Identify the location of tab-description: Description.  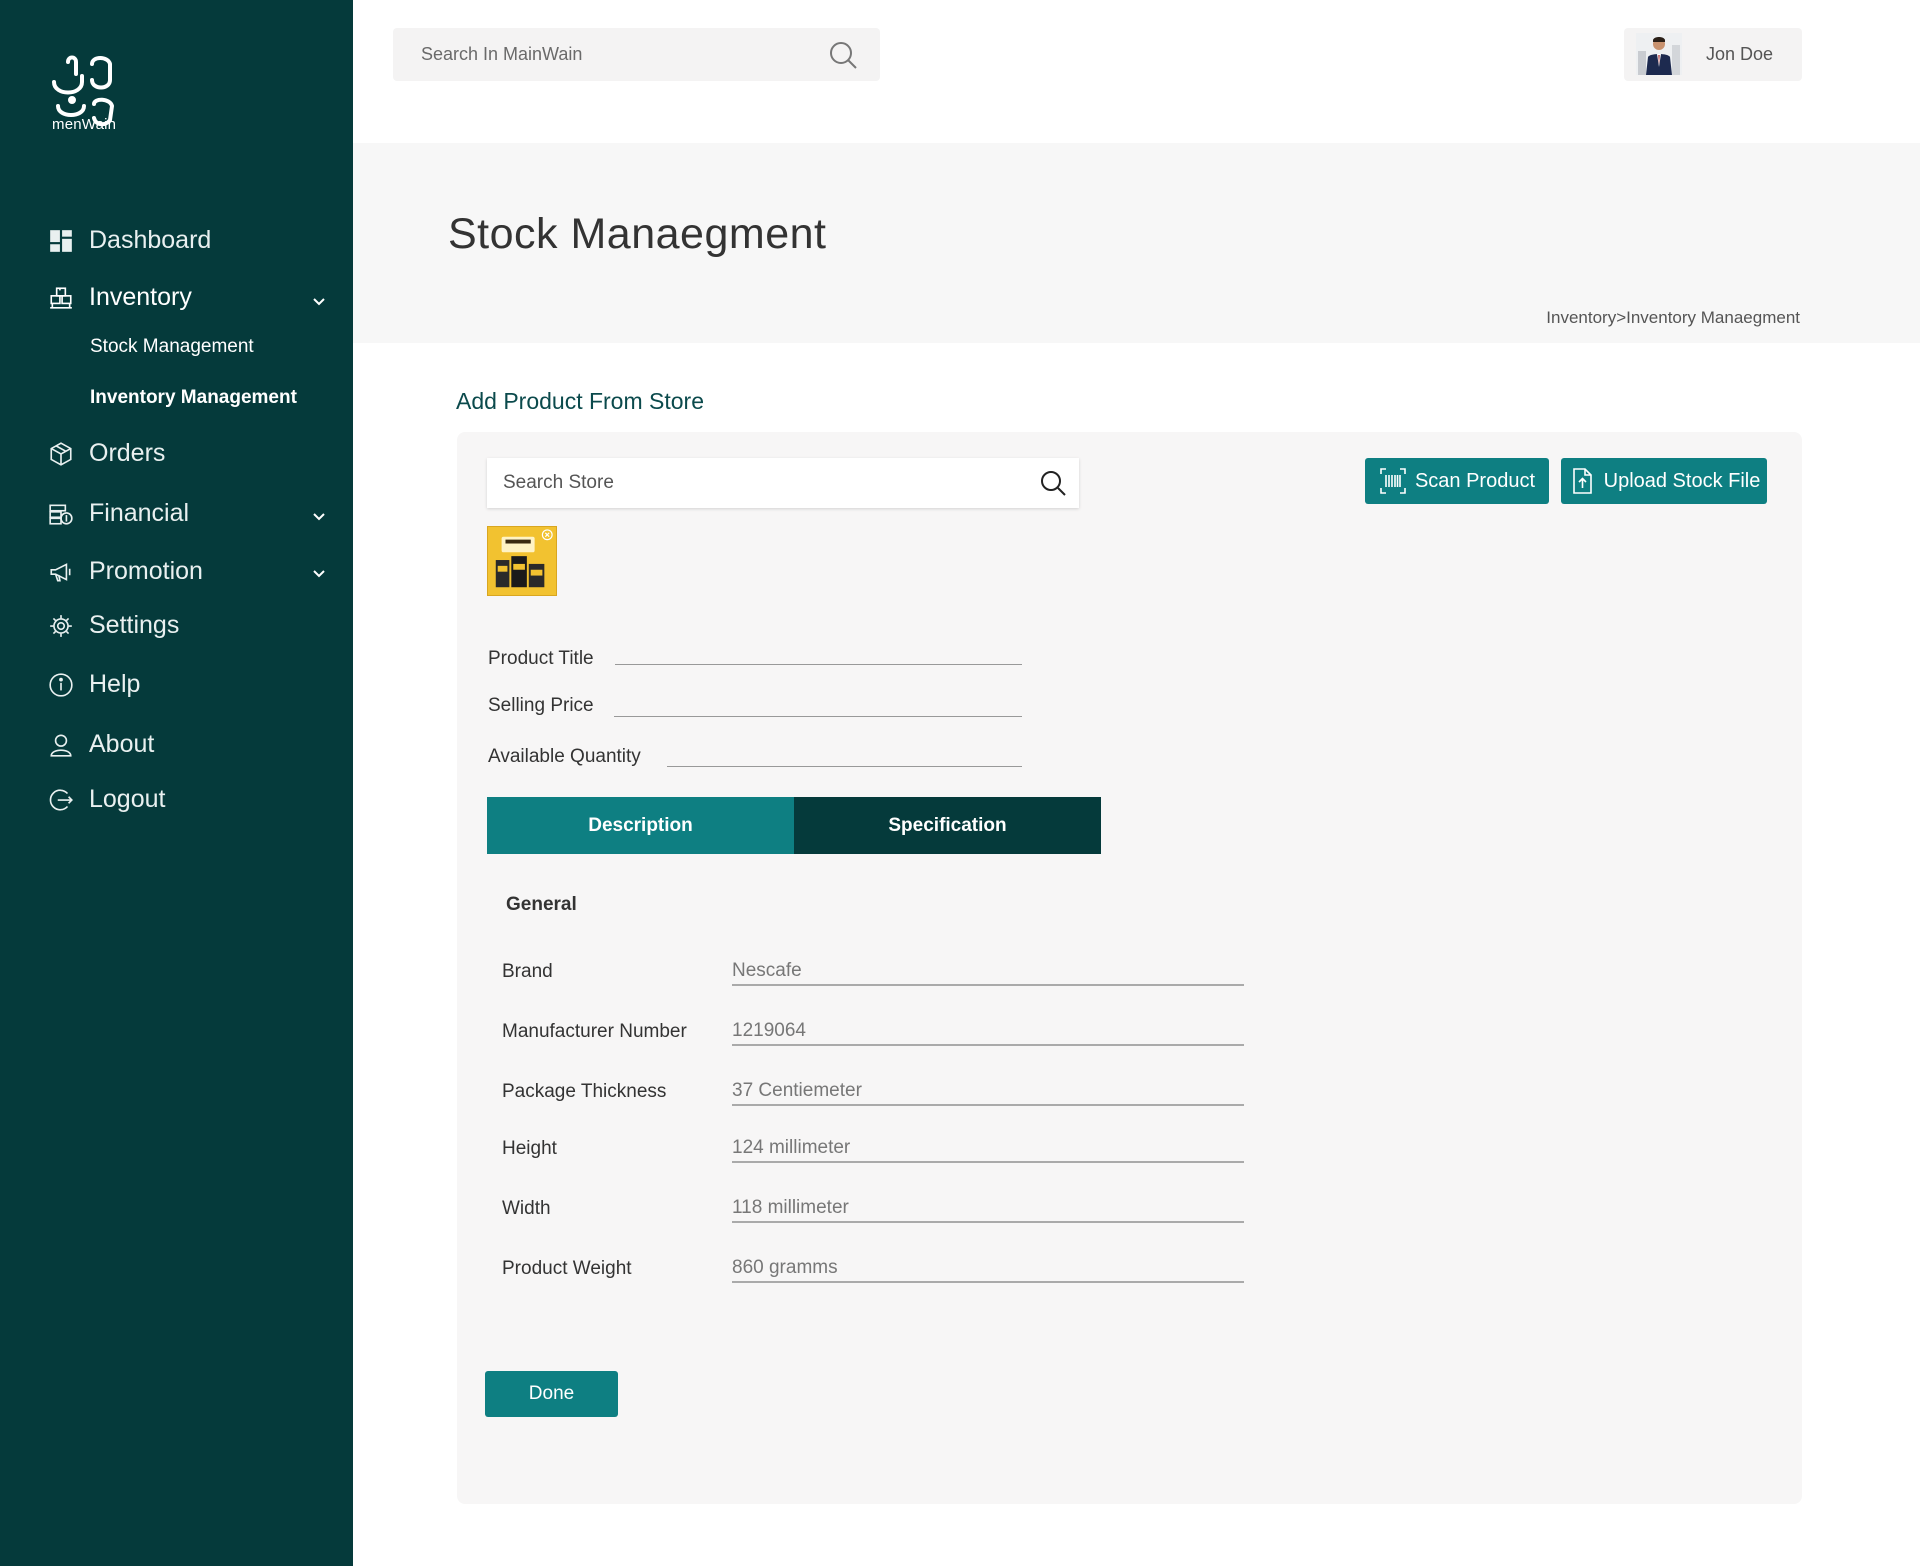
(640, 825).